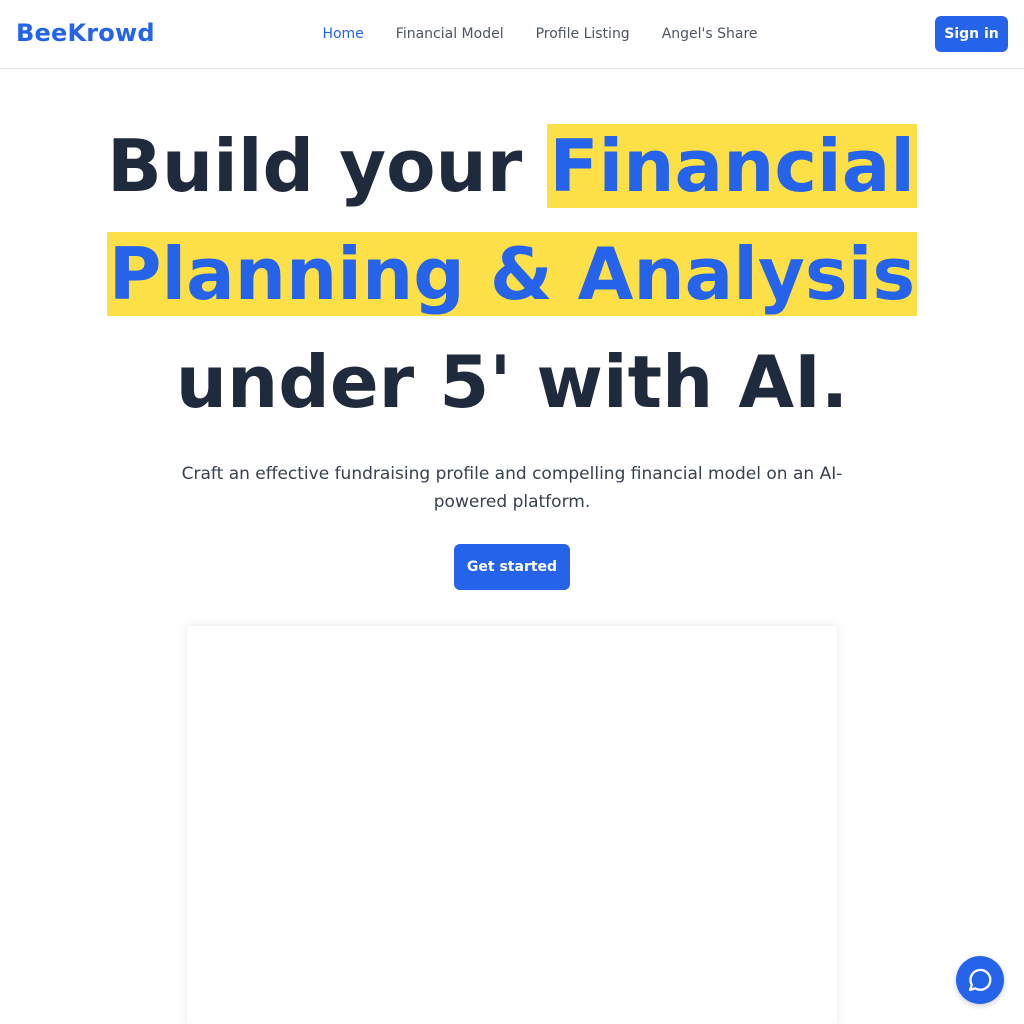  I want to click on hero-title-line-1: Build your Financial, so click(512, 166).